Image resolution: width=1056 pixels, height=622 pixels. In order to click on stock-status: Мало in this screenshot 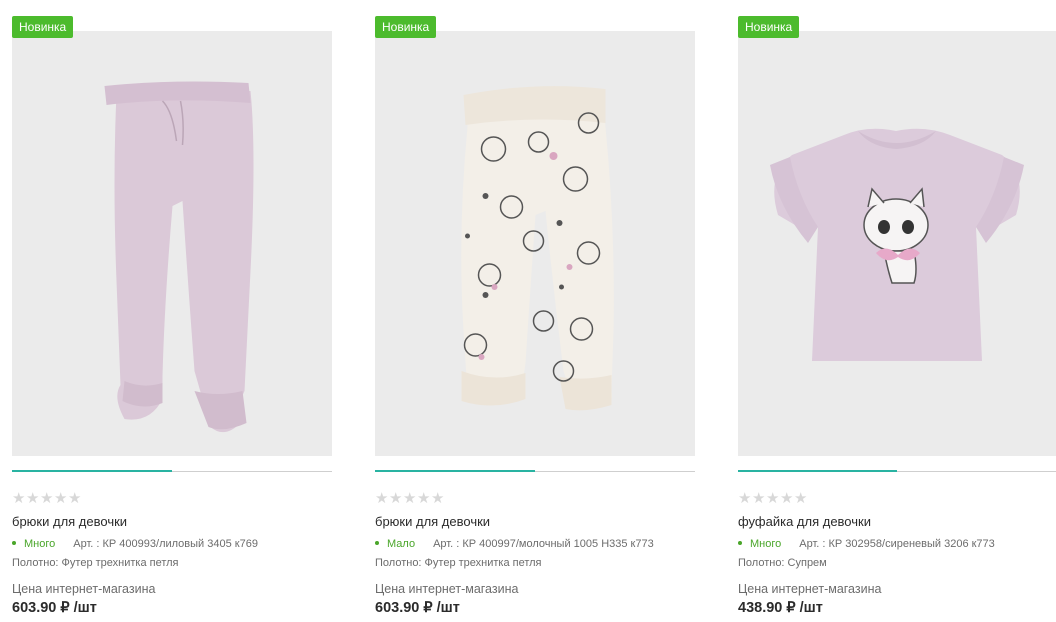, I will do `click(395, 544)`.